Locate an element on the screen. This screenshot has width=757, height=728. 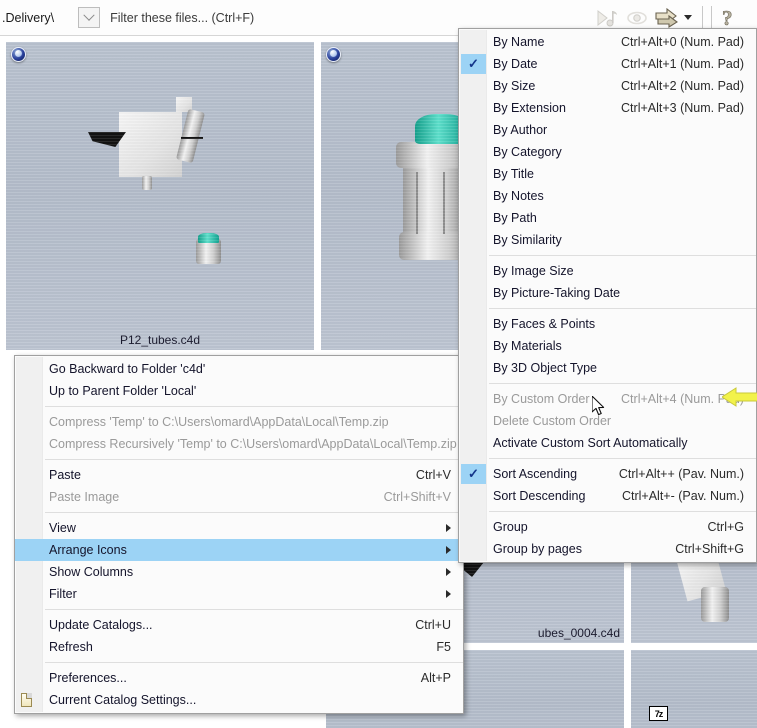
submenu-item-by-faces-and-points: By Faces & Points is located at coordinates (607, 324).